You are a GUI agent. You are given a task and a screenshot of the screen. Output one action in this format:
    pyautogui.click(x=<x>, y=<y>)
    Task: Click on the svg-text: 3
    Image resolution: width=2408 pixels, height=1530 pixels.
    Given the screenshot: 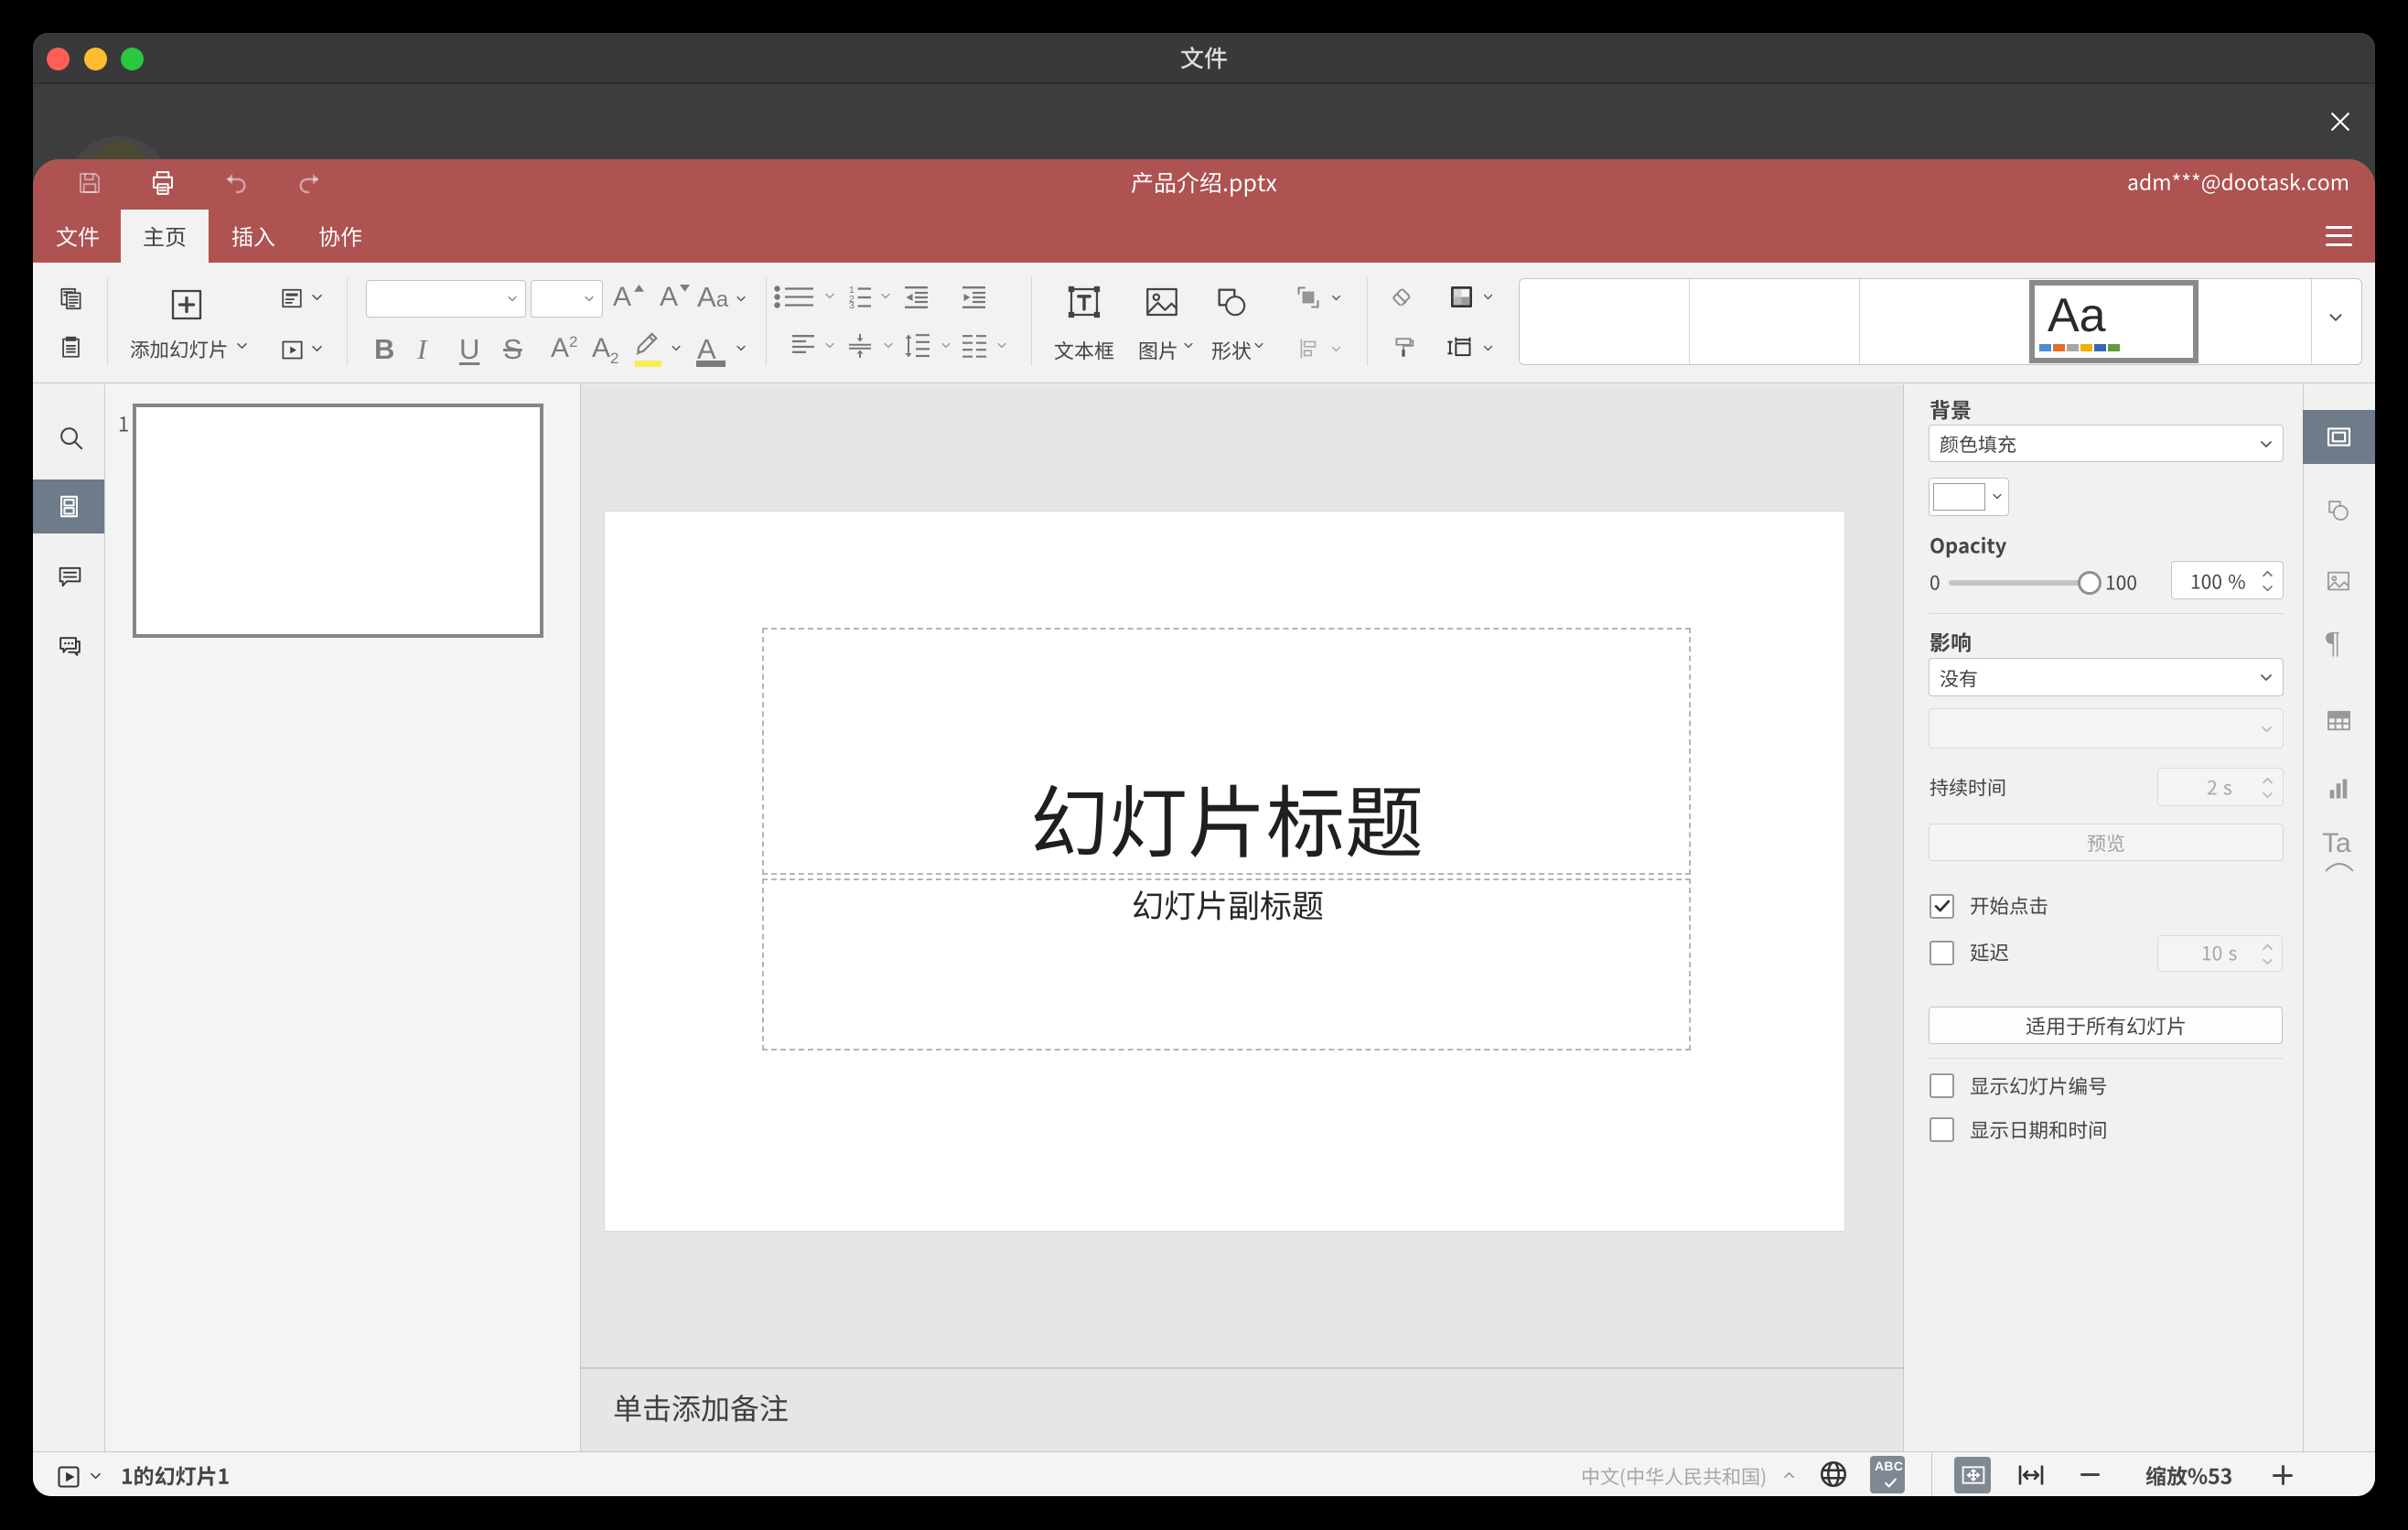 What is the action you would take?
    pyautogui.click(x=852, y=304)
    